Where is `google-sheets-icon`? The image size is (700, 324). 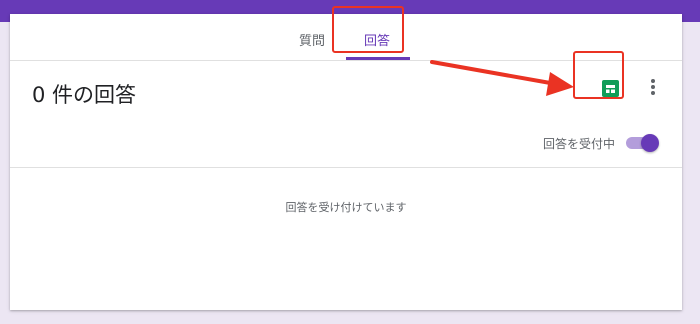 google-sheets-icon is located at coordinates (610, 88).